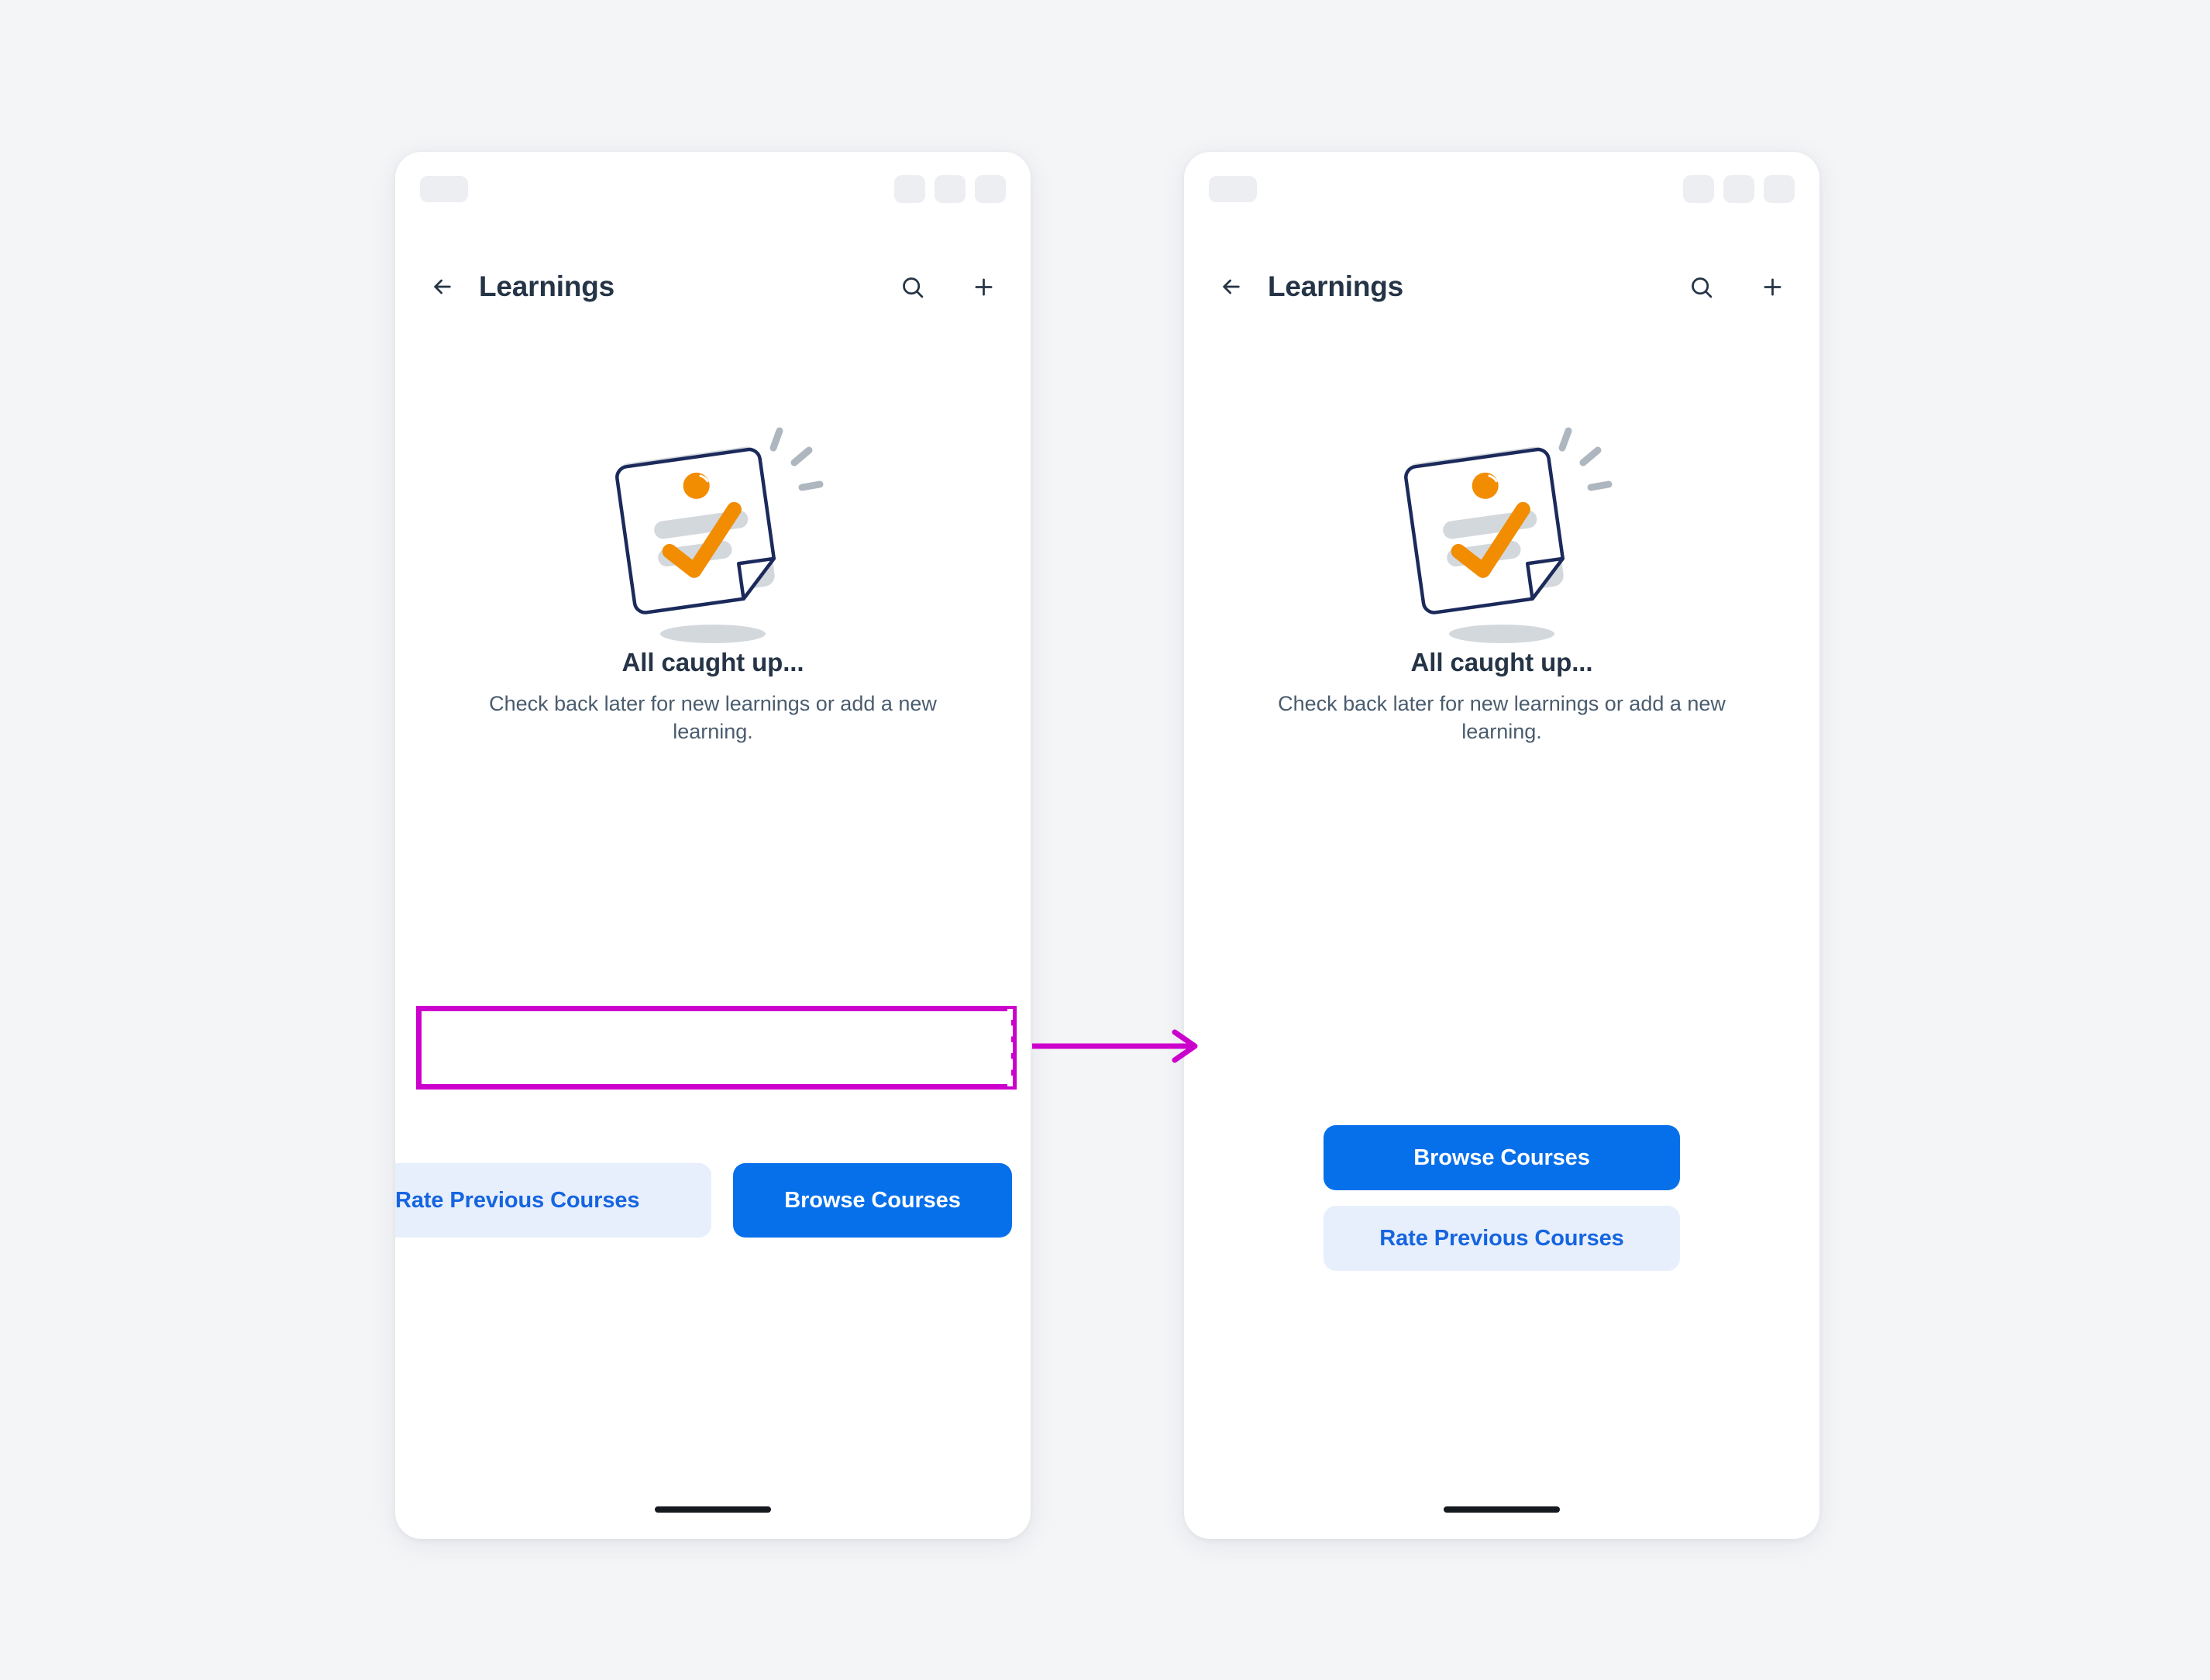 The image size is (2210, 1680). Describe the element at coordinates (1501, 1198) in the screenshot. I see `button-stack-fixed: Browse Courses Rate Previous Courses` at that location.